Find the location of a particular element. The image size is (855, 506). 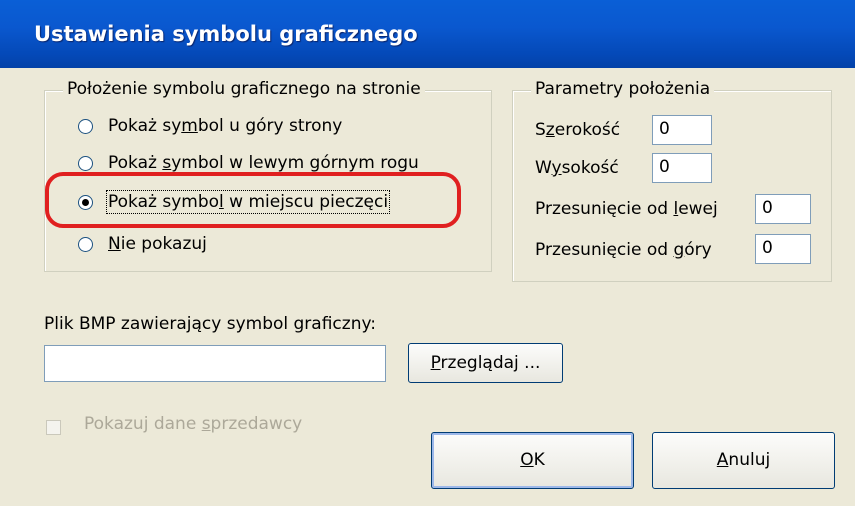

red-highlight-annotation is located at coordinates (253, 200).